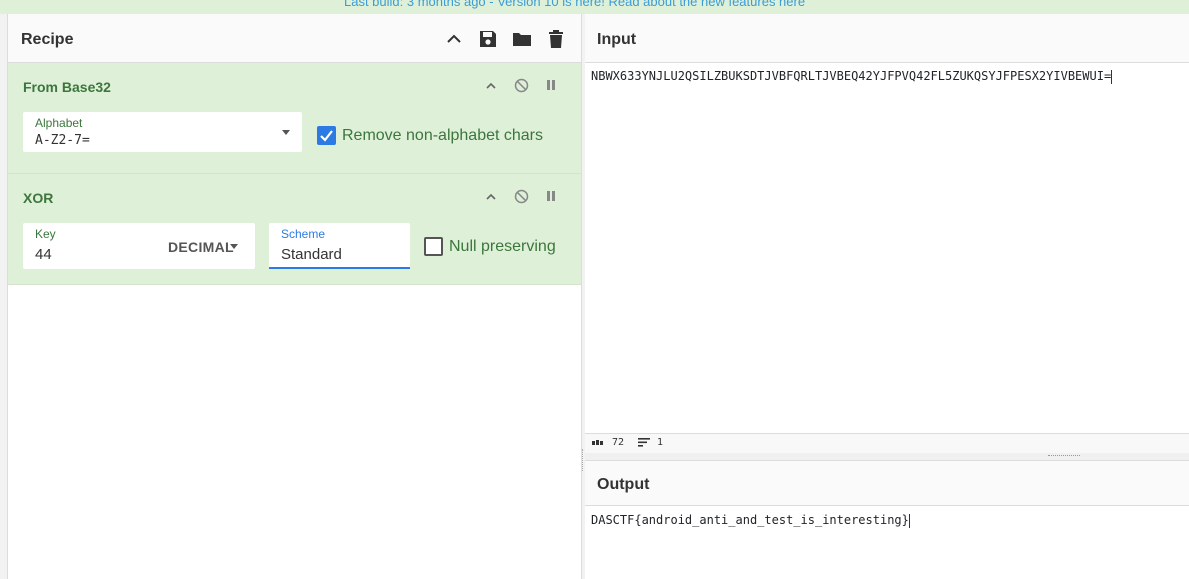 The image size is (1189, 579). I want to click on recipe-header: Recipe, so click(294, 38).